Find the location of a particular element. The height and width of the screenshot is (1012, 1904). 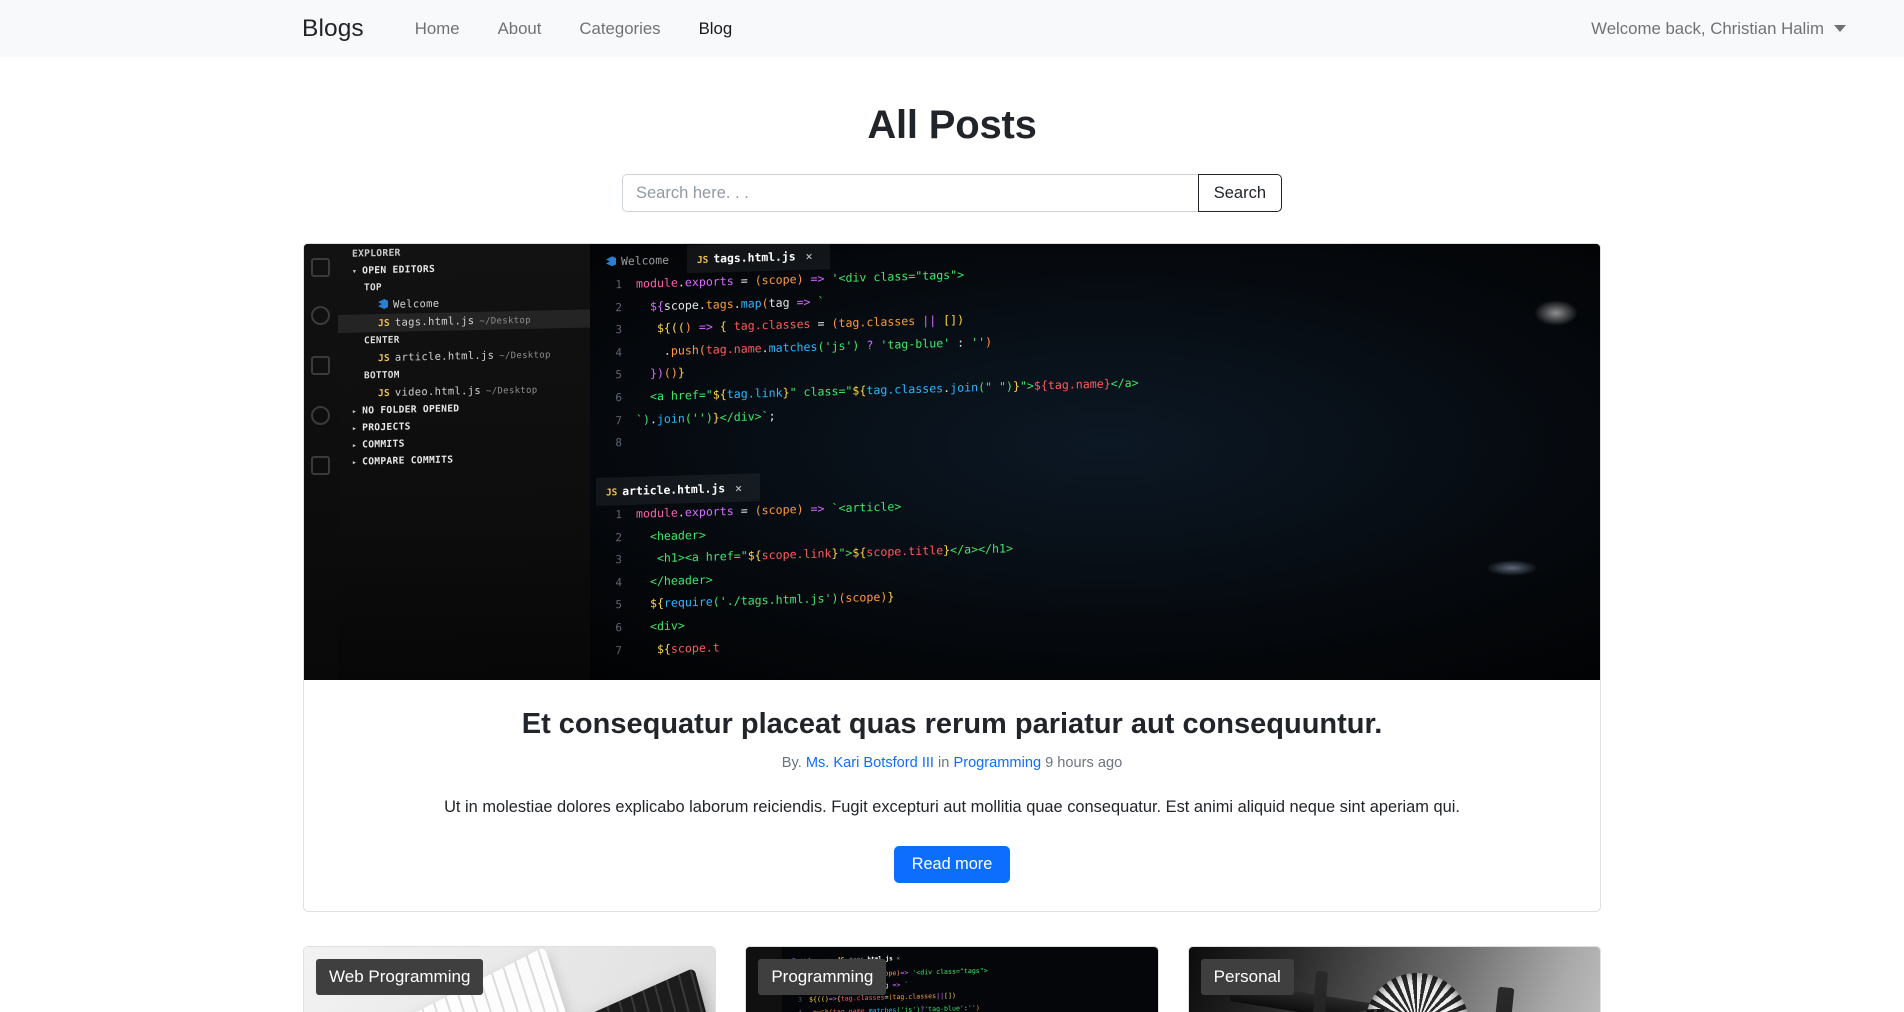

user-menu-label: Welcome back, Christian Halim is located at coordinates (1707, 28).